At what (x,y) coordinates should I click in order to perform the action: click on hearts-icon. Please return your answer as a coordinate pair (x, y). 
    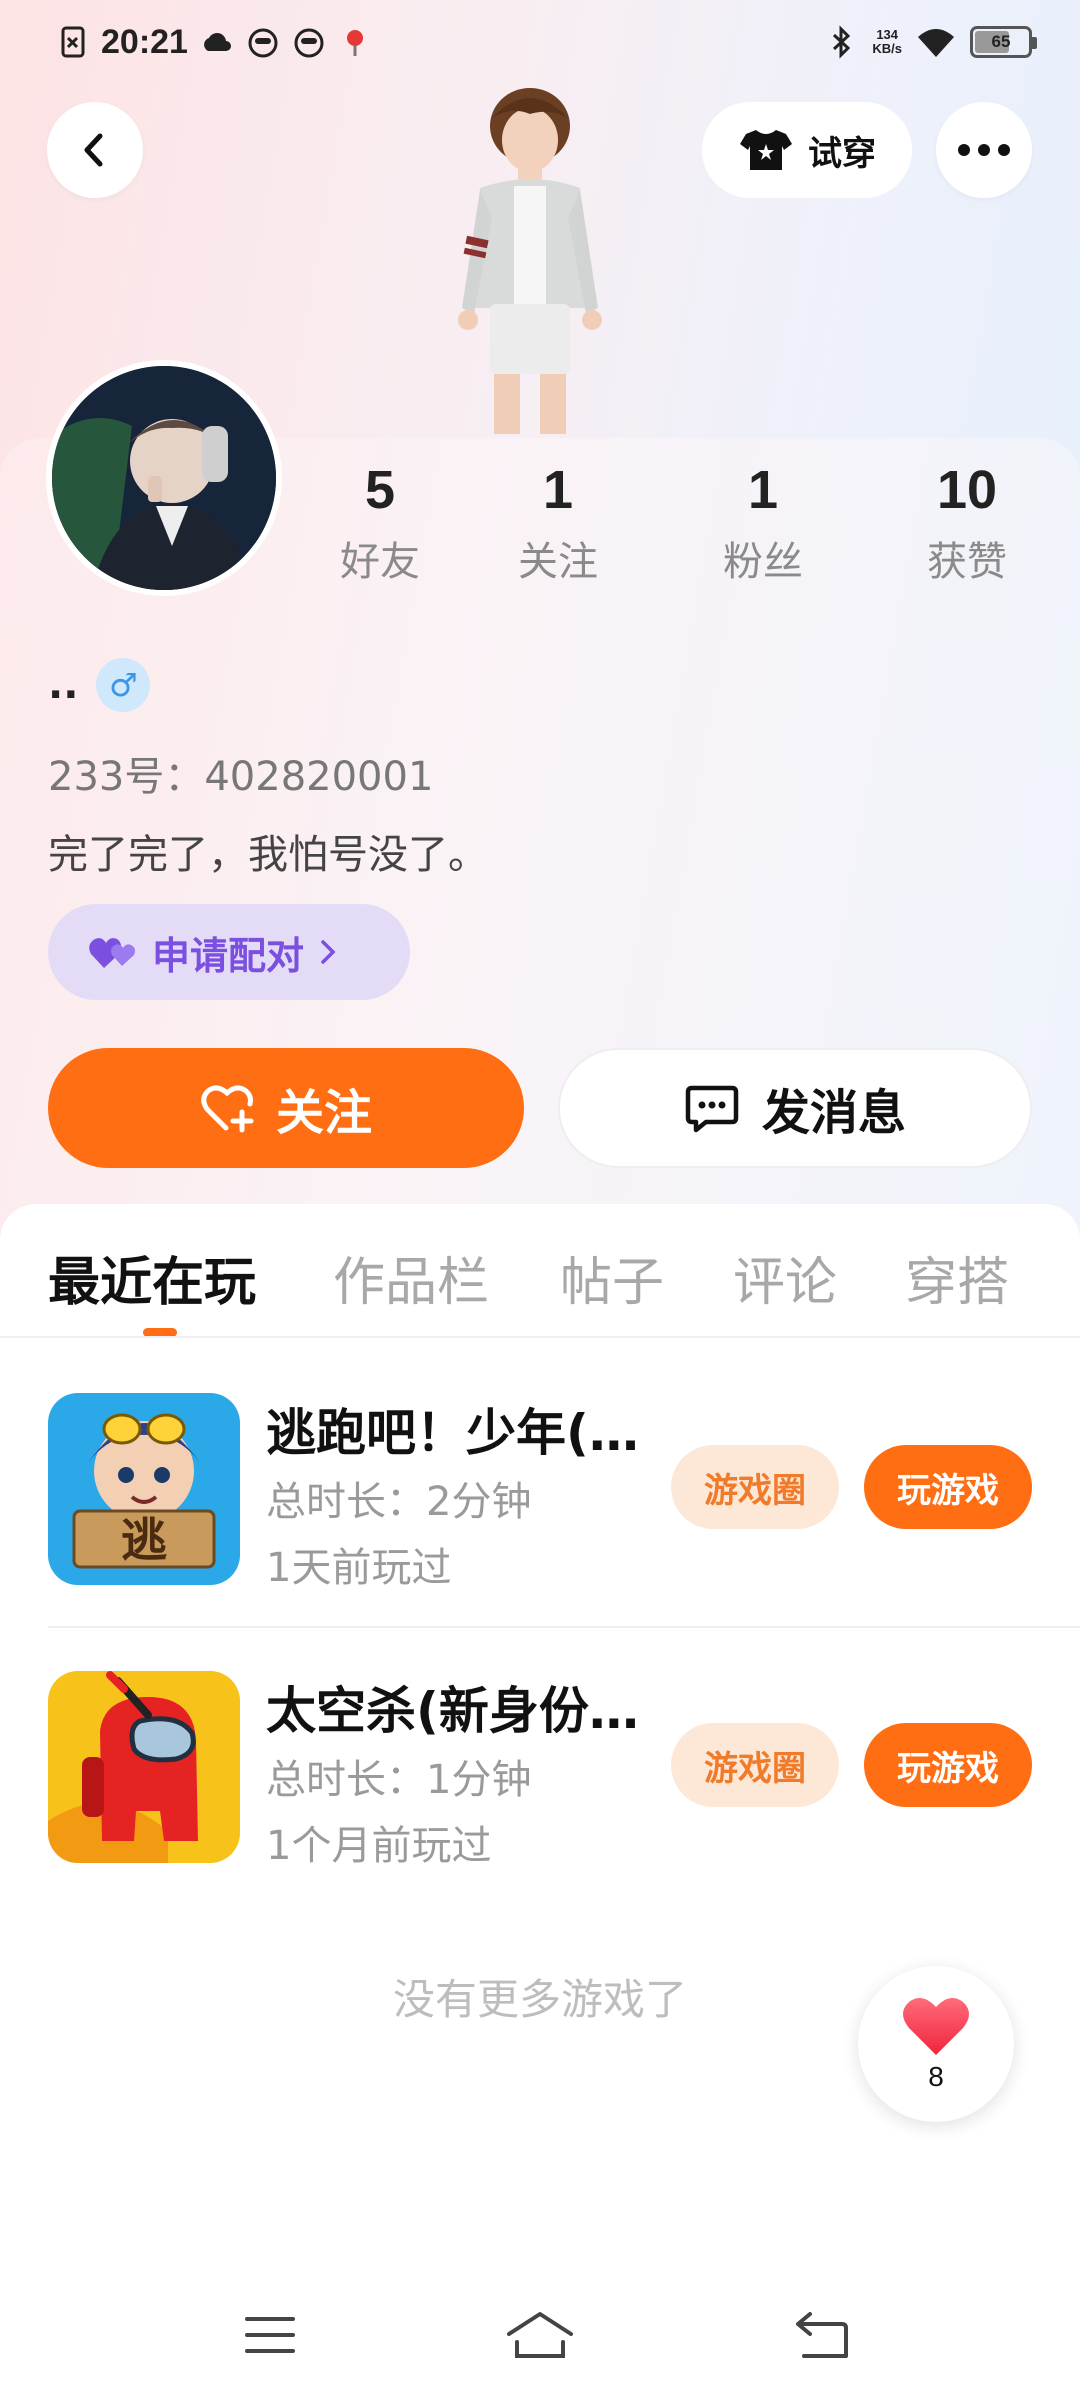
    Looking at the image, I should click on (112, 953).